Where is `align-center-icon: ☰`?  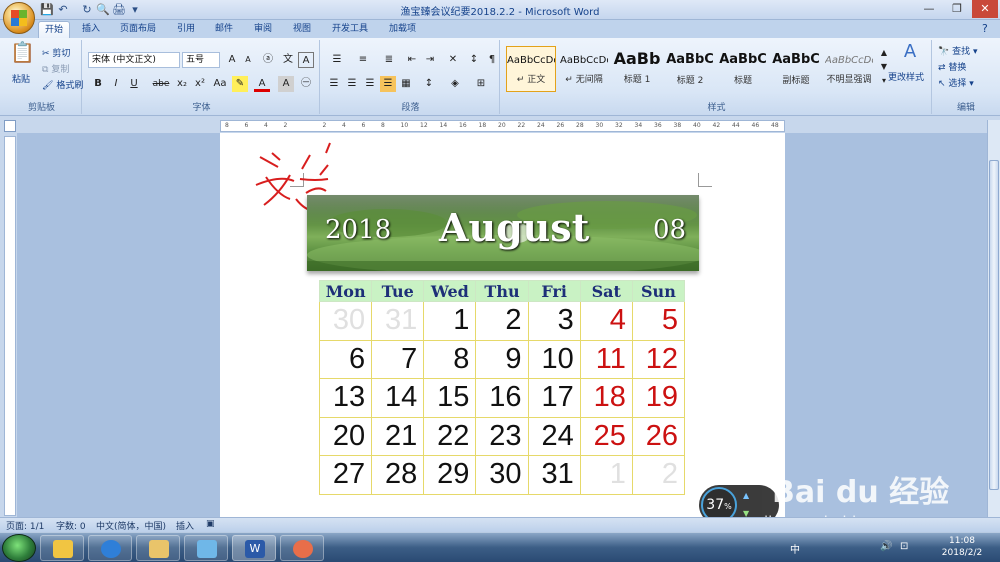 align-center-icon: ☰ is located at coordinates (352, 84).